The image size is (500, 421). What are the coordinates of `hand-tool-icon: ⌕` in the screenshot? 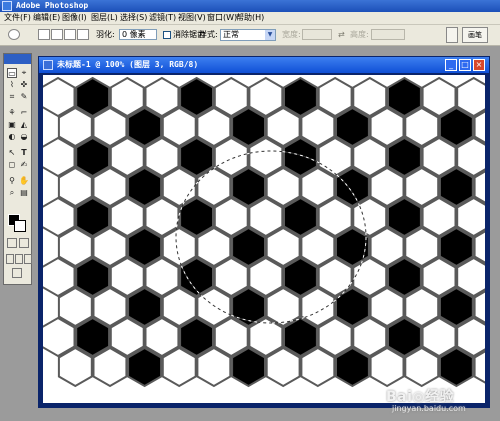 It's located at (12, 193).